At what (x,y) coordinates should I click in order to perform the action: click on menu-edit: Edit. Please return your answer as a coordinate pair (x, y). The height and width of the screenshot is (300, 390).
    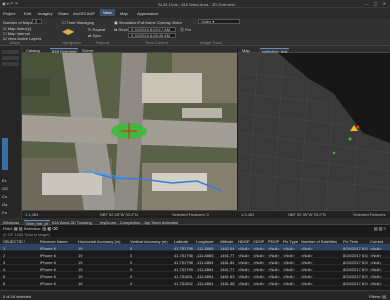
    Looking at the image, I should click on (27, 13).